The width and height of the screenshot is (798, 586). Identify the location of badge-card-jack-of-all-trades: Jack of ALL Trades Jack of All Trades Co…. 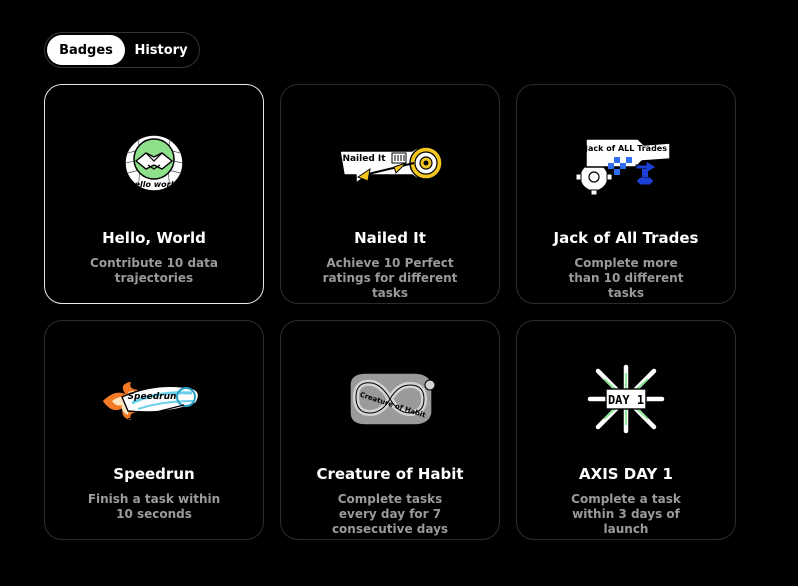
(626, 194).